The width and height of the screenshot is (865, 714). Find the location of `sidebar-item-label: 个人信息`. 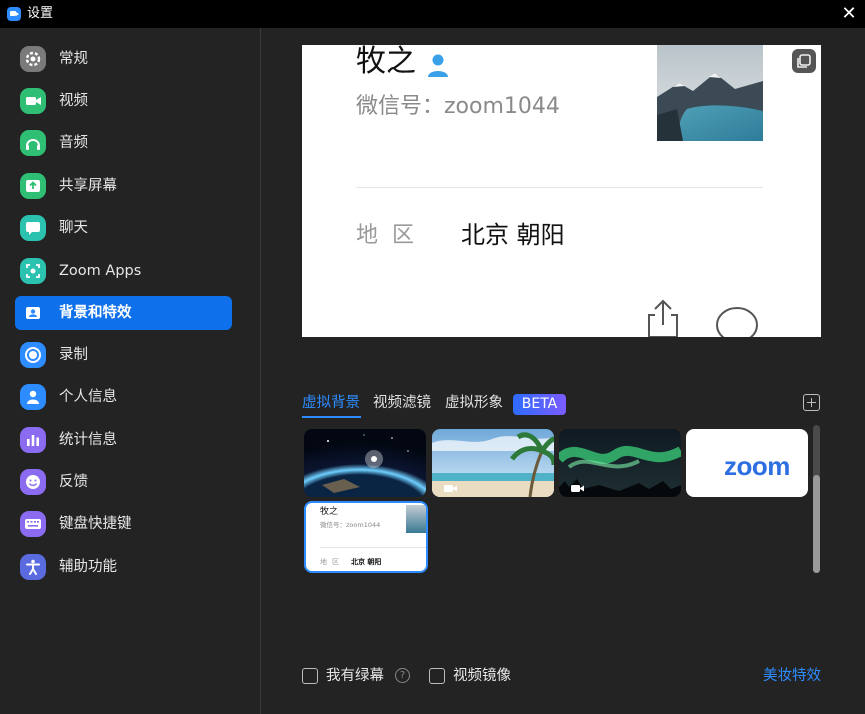

sidebar-item-label: 个人信息 is located at coordinates (88, 397).